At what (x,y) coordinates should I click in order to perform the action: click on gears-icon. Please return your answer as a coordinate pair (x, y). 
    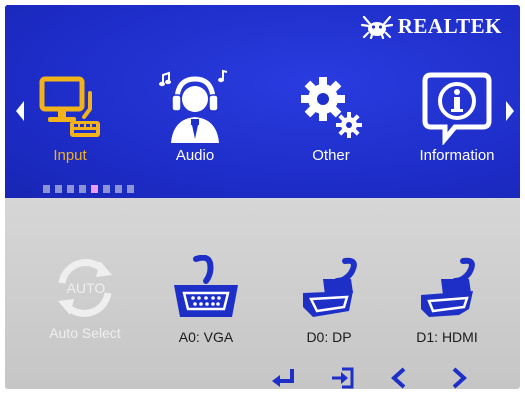
    Looking at the image, I should click on (331, 107).